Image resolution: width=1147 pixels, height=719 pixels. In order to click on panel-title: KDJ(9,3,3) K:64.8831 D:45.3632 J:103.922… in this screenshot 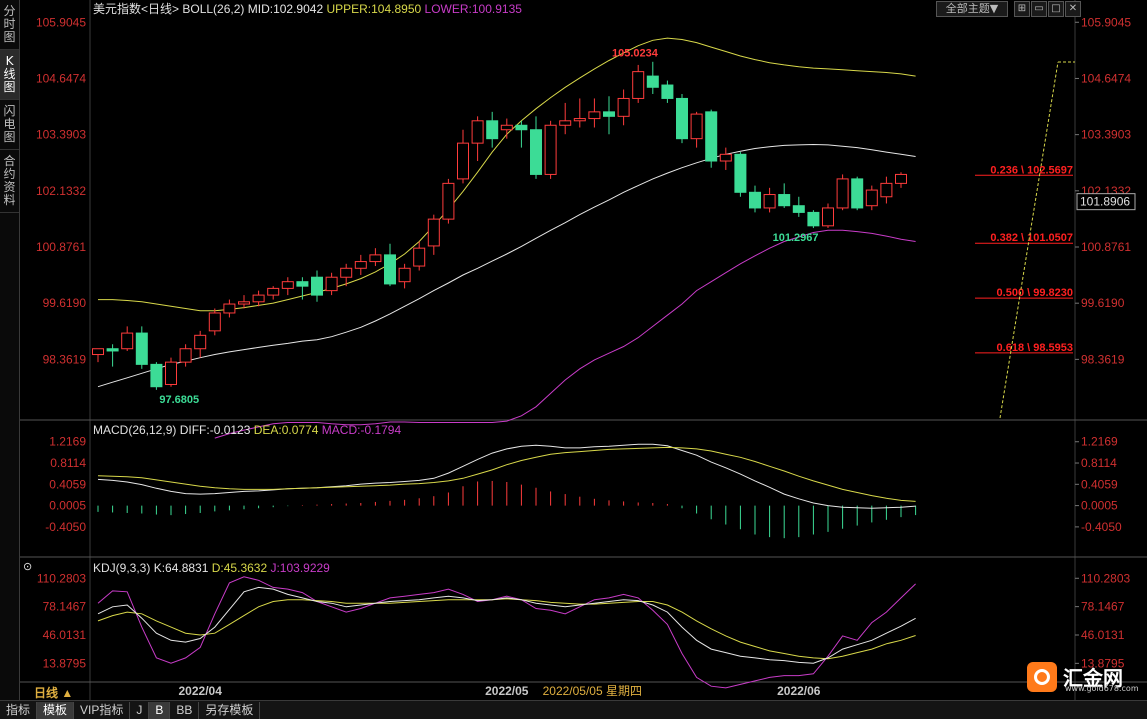, I will do `click(211, 568)`.